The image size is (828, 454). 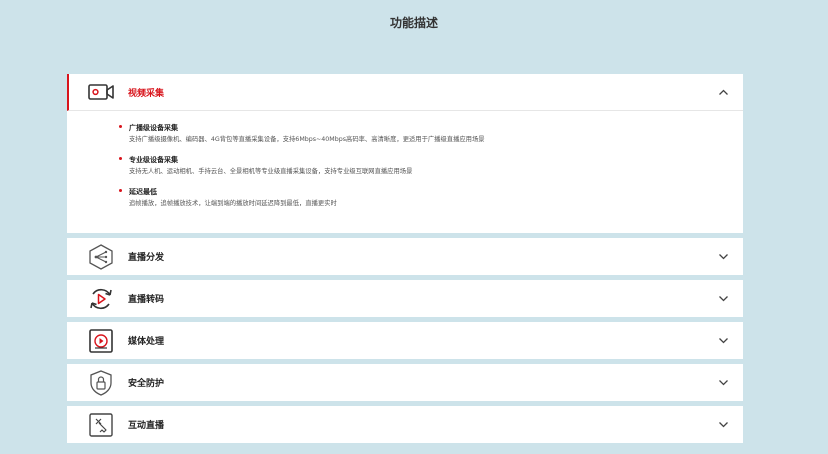 I want to click on interactive-live-icon, so click(x=101, y=425).